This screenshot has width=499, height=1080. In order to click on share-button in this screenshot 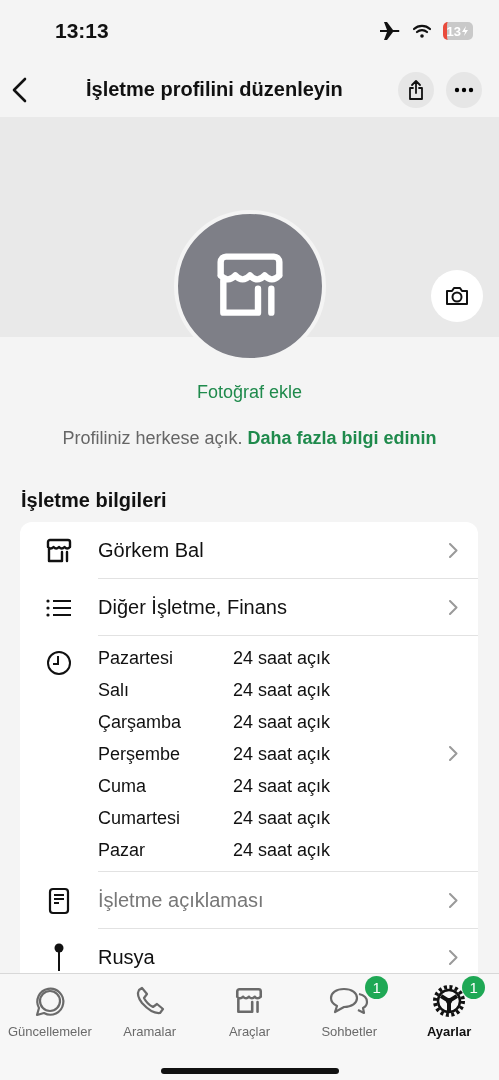, I will do `click(416, 89)`.